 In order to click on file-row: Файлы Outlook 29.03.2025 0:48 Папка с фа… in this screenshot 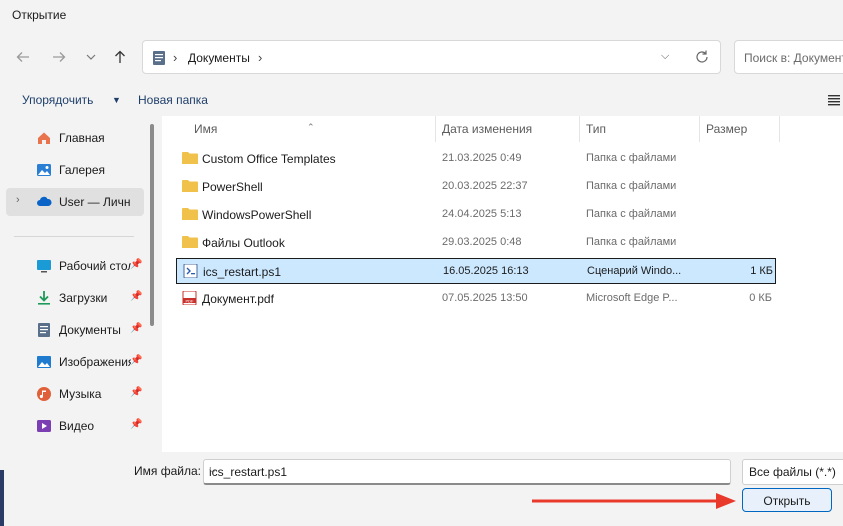, I will do `click(476, 243)`.